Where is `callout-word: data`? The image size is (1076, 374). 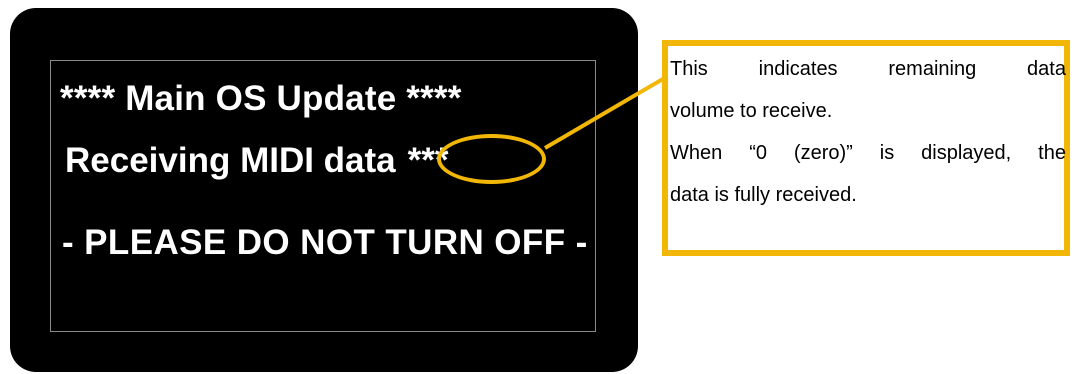 callout-word: data is located at coordinates (1046, 69).